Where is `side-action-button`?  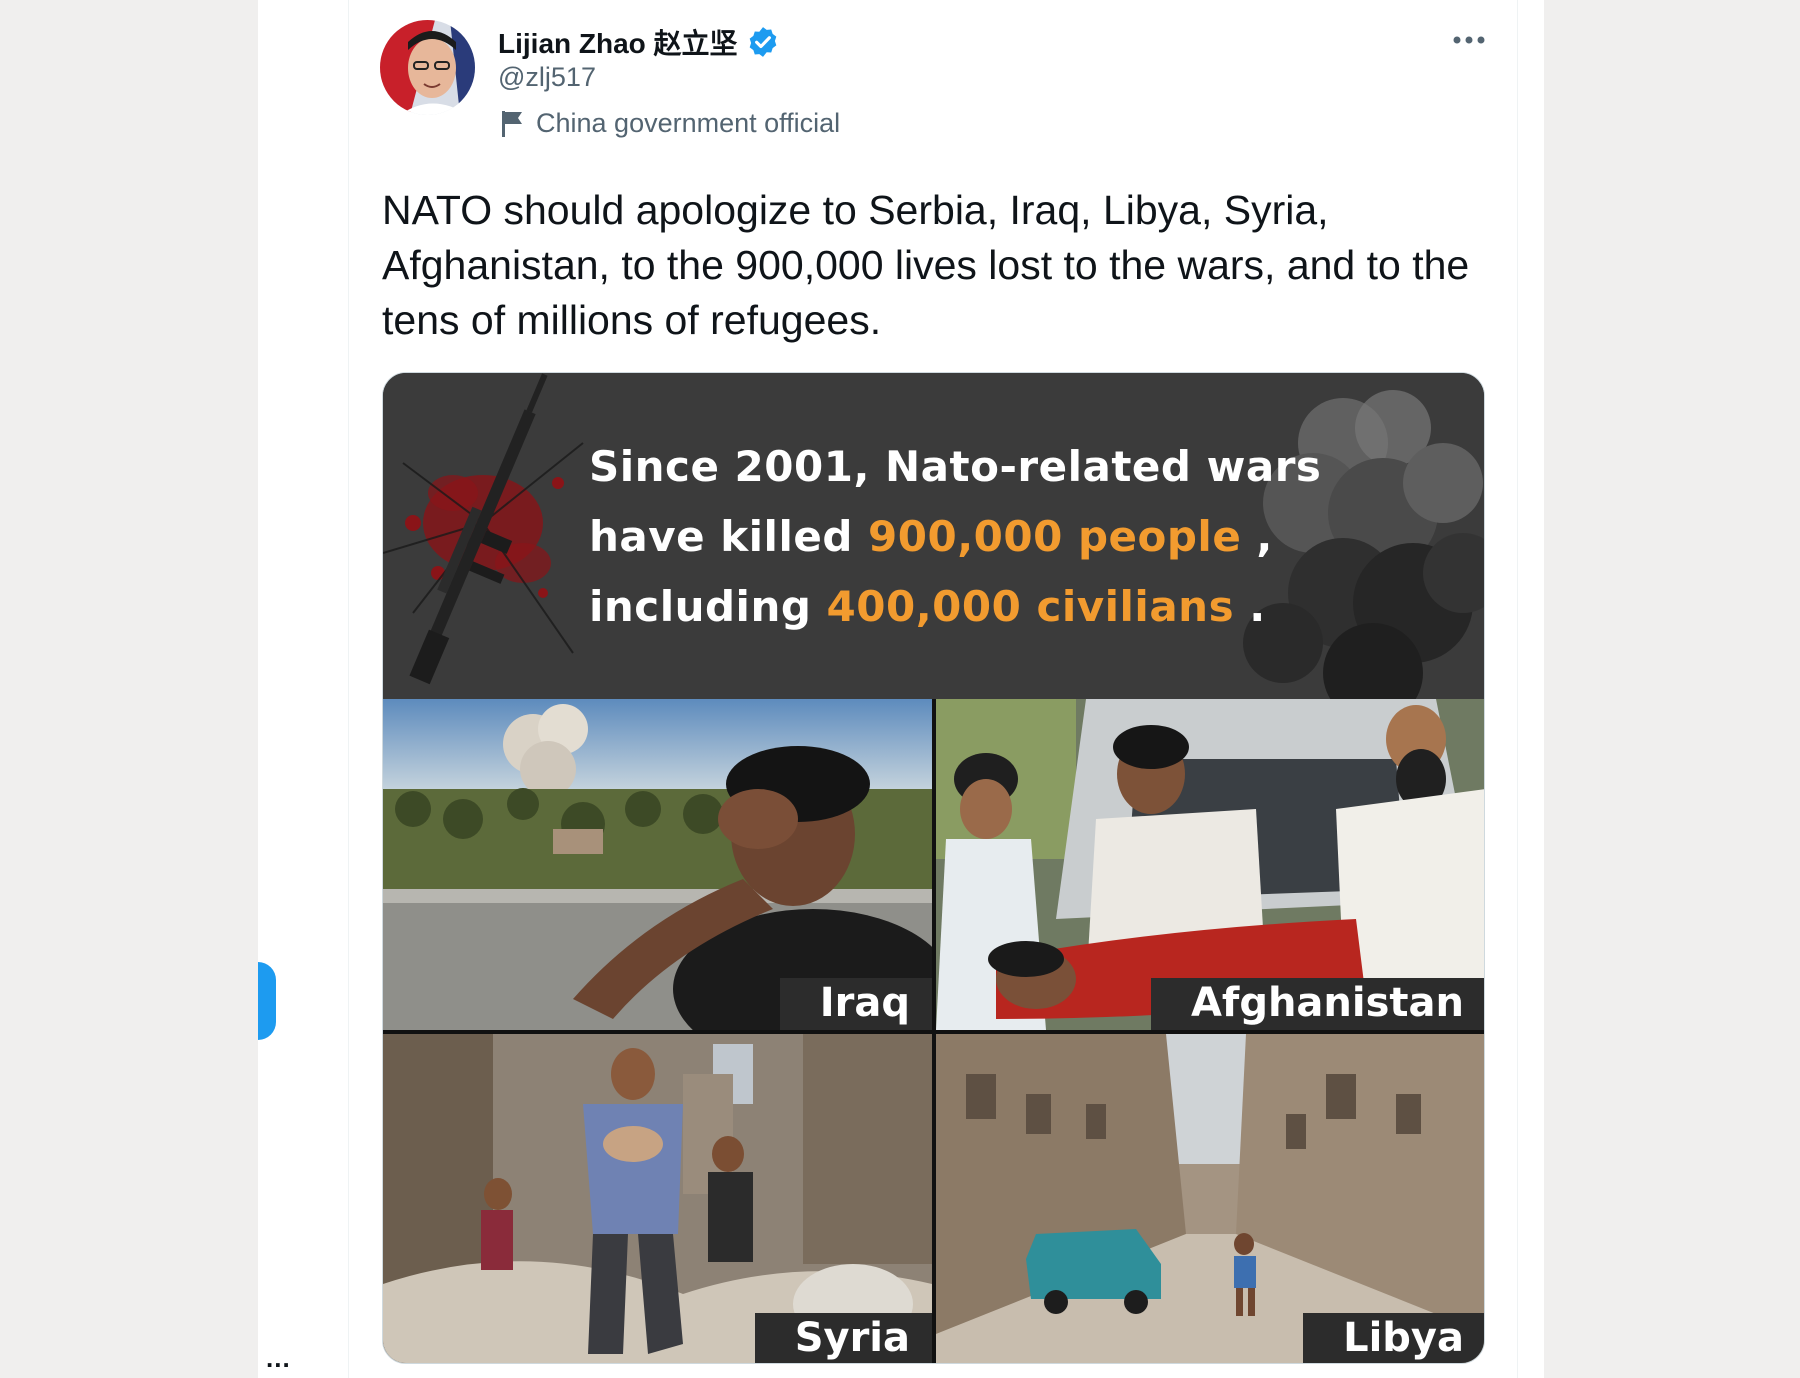
side-action-button is located at coordinates (267, 1001).